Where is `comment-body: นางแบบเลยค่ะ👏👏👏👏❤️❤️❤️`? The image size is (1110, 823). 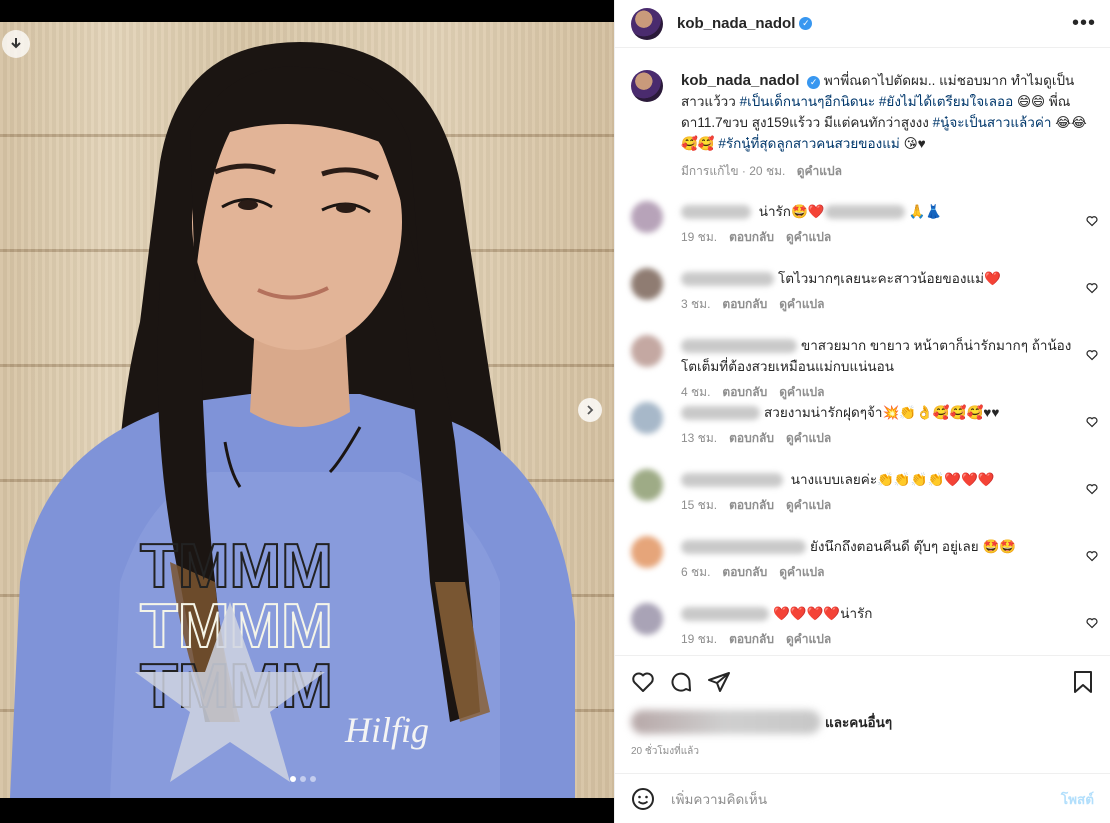
comment-body: นางแบบเลยค่ะ👏👏👏👏❤️❤️❤️ is located at coordinates (891, 479).